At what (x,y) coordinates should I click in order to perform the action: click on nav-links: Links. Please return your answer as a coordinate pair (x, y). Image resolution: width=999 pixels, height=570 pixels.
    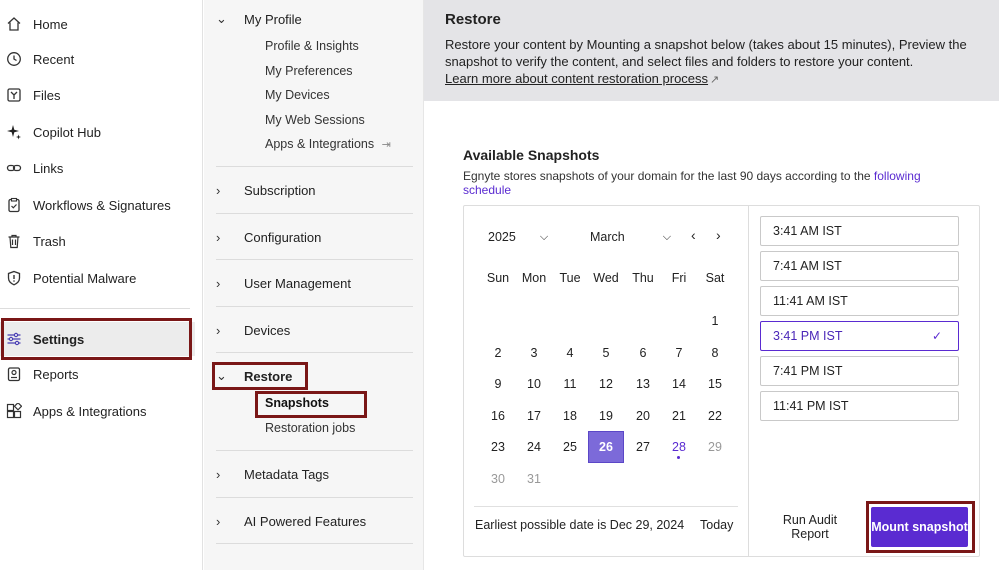
    Looking at the image, I should click on (97, 168).